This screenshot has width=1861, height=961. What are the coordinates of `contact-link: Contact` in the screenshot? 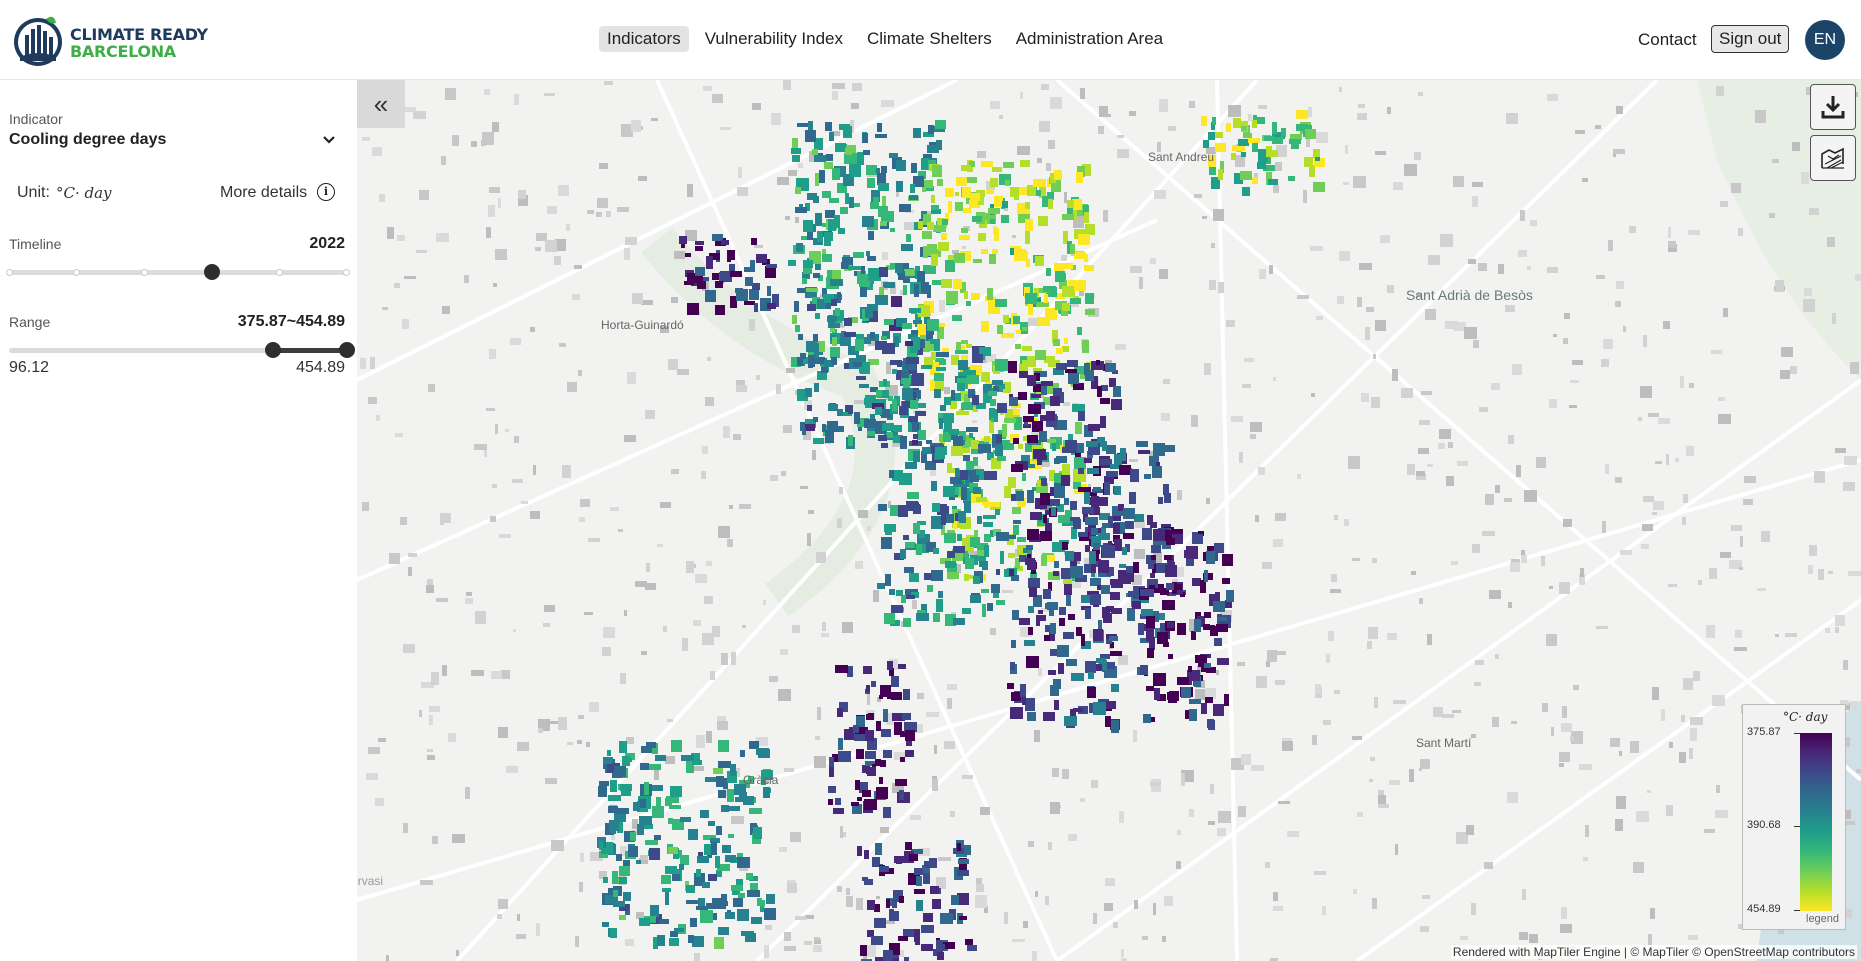 It's located at (1667, 40).